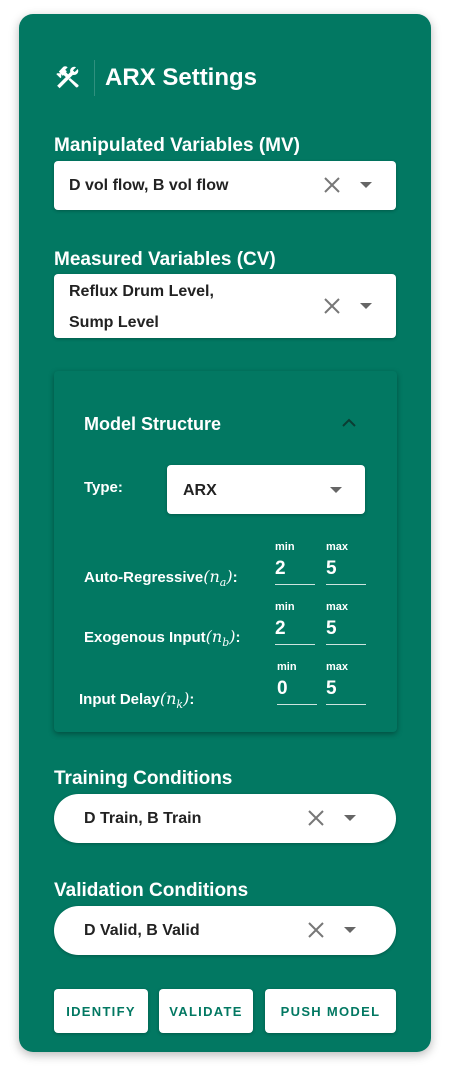 The height and width of the screenshot is (1071, 449). What do you see at coordinates (346, 569) in the screenshot?
I see `auto-regressive-max-input: 5` at bounding box center [346, 569].